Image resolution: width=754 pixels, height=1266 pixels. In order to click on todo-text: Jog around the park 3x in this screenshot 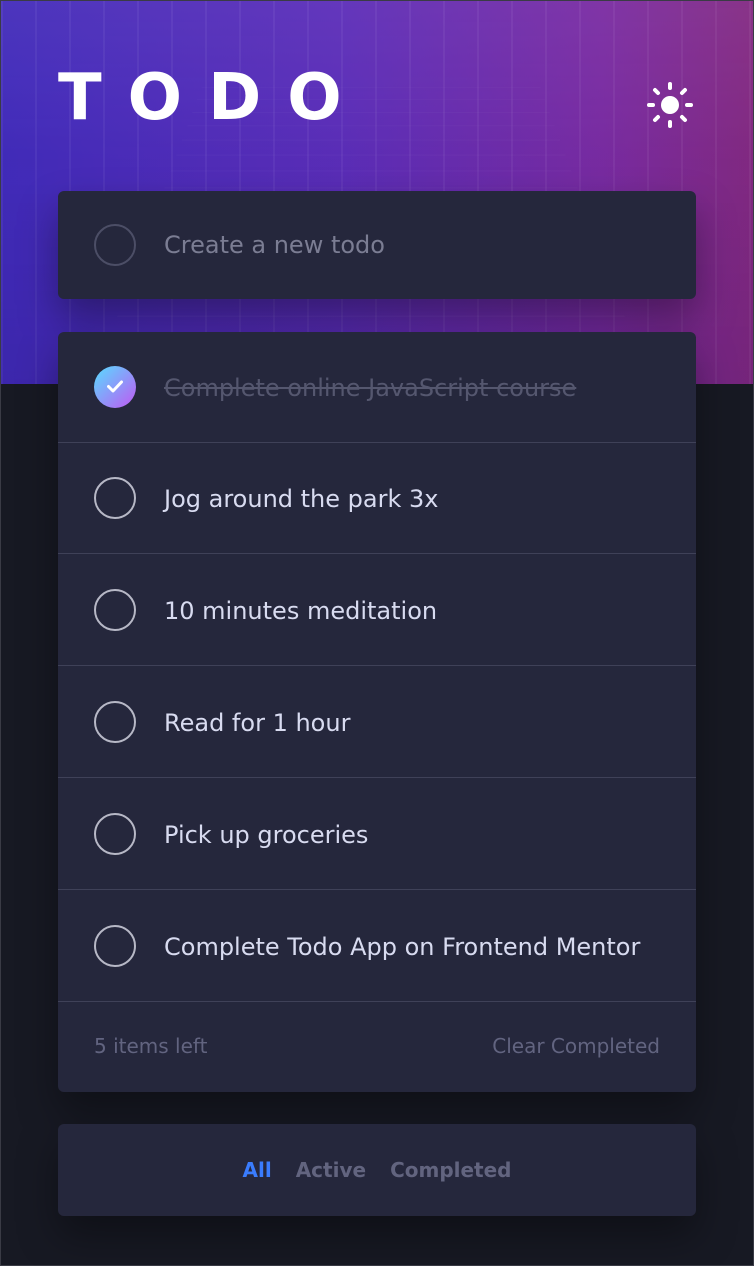, I will do `click(301, 499)`.